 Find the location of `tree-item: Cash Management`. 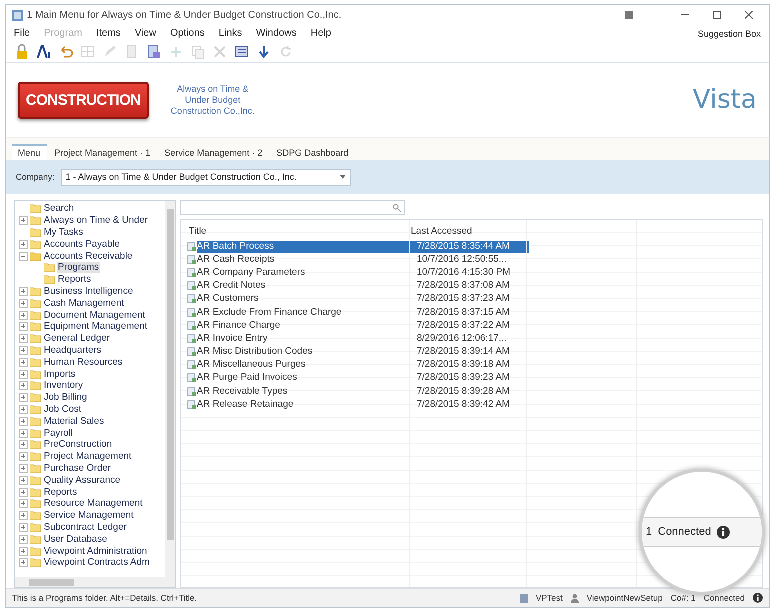

tree-item: Cash Management is located at coordinates (84, 303).